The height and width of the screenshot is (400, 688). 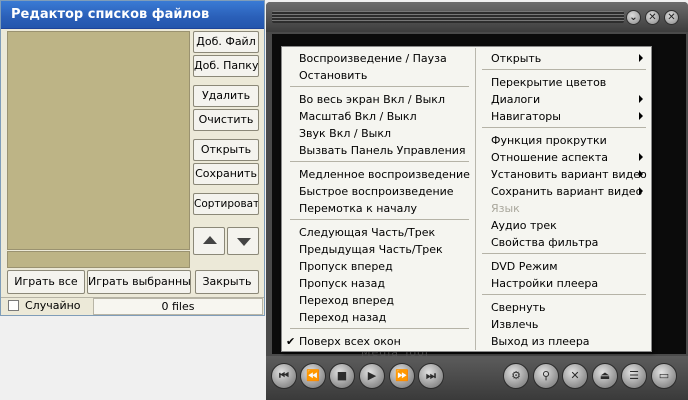 What do you see at coordinates (448, 17) in the screenshot?
I see `title-grip` at bounding box center [448, 17].